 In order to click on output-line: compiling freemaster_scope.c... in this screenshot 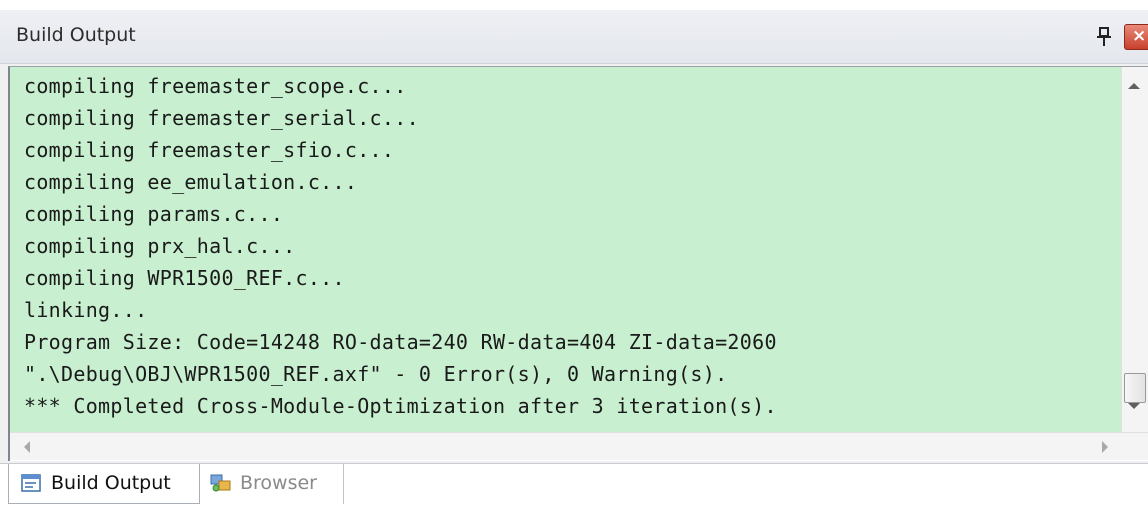, I will do `click(215, 86)`.